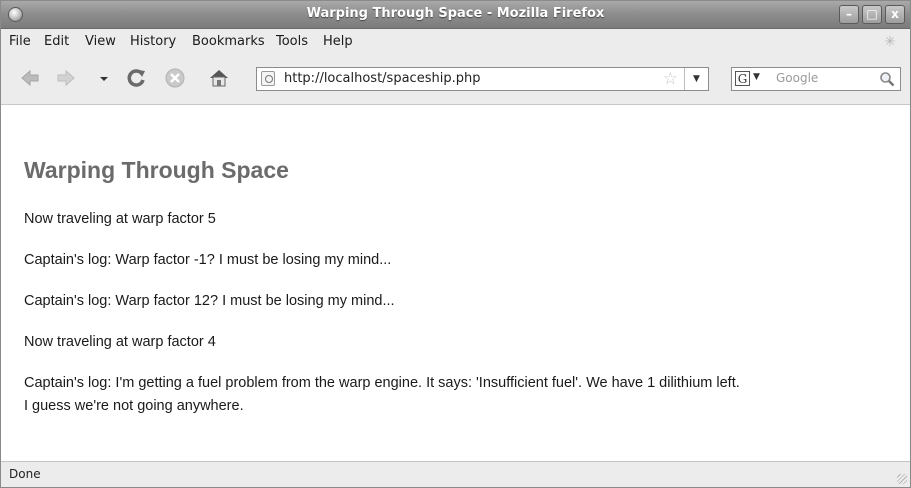  I want to click on search-engine-dropdown-icon: ▼, so click(756, 77).